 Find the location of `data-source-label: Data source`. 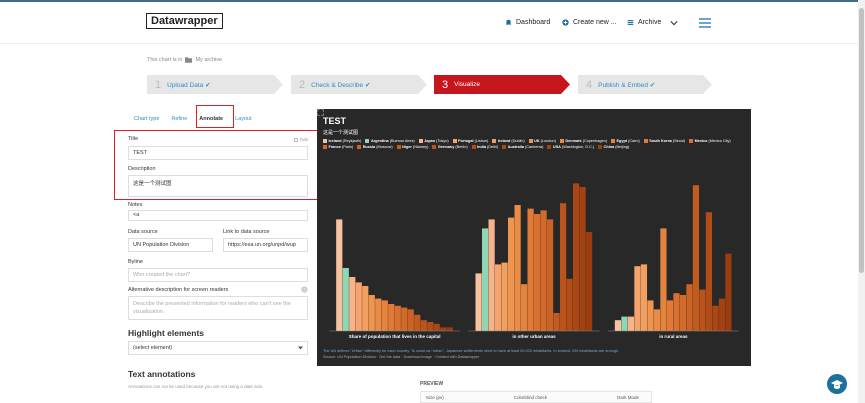

data-source-label: Data source is located at coordinates (143, 232).